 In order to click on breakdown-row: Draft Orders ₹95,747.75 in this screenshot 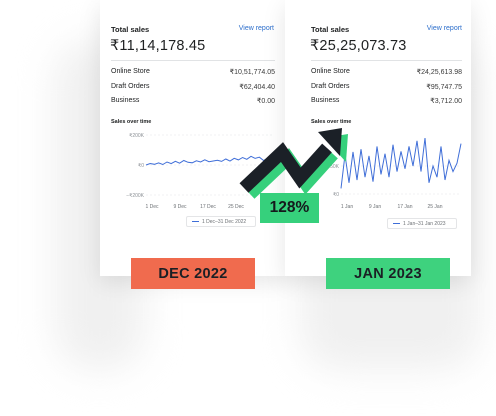, I will do `click(386, 87)`.